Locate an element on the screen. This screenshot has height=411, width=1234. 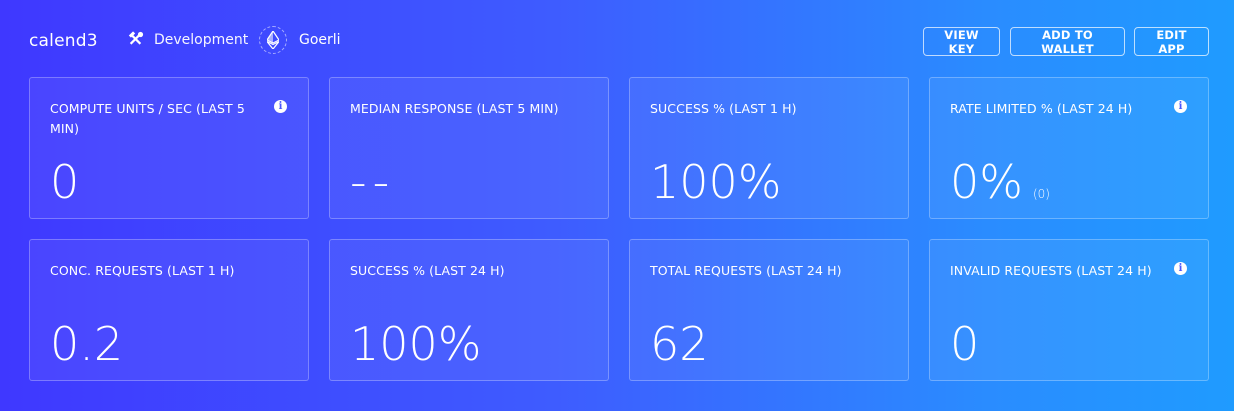
card-title: CONC. REQUESTS (LAST 1 H) is located at coordinates (142, 270).